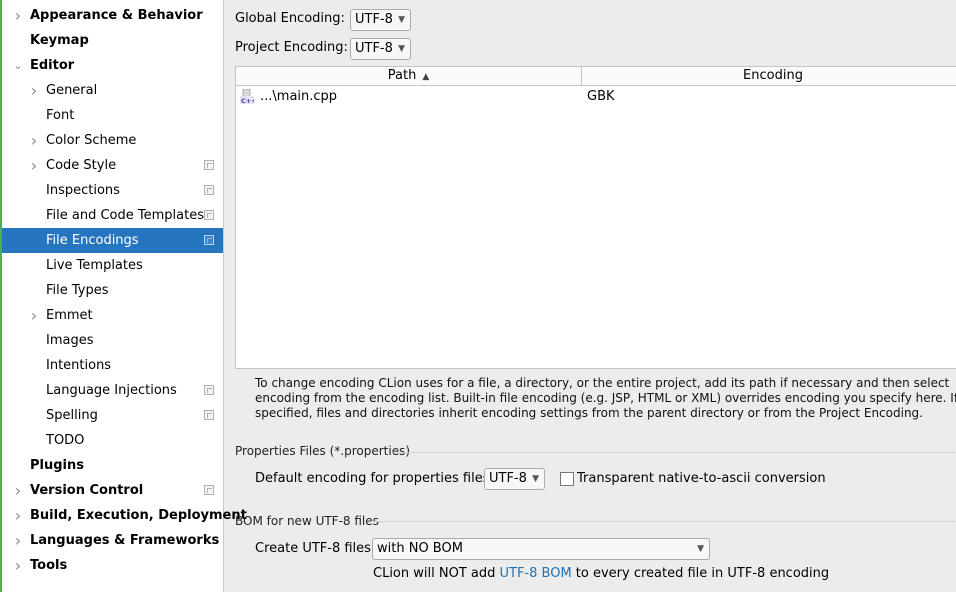 Image resolution: width=956 pixels, height=592 pixels. I want to click on sidebar-item-plugins: Plugins, so click(112, 465).